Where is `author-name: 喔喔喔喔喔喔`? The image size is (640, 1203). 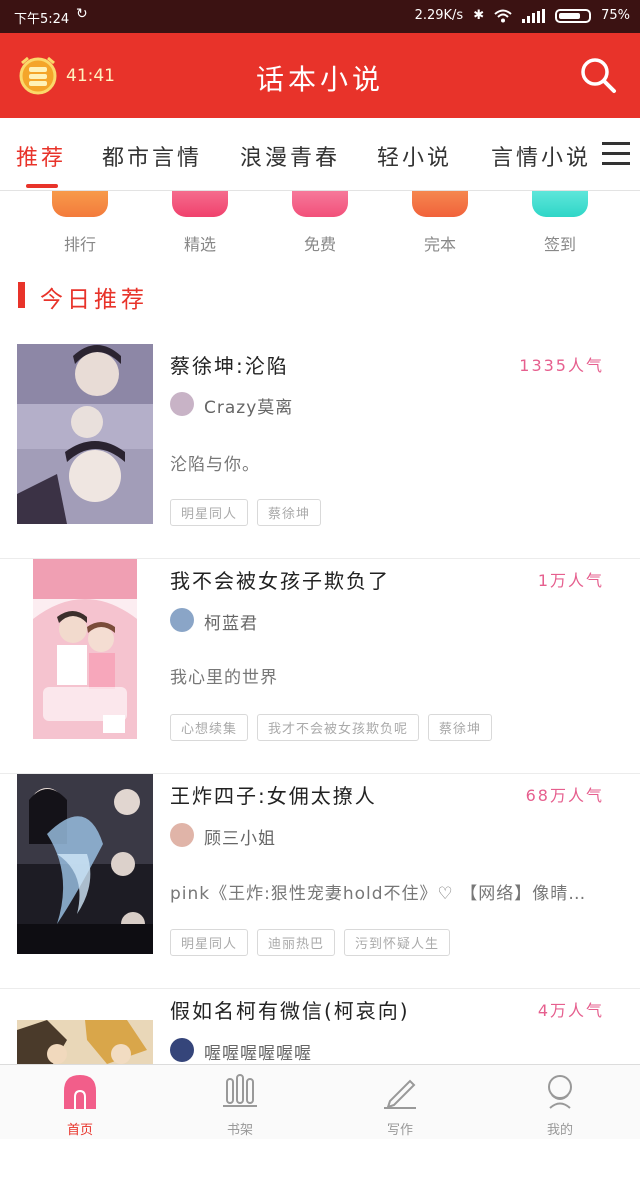
author-name: 喔喔喔喔喔喔 is located at coordinates (258, 1054).